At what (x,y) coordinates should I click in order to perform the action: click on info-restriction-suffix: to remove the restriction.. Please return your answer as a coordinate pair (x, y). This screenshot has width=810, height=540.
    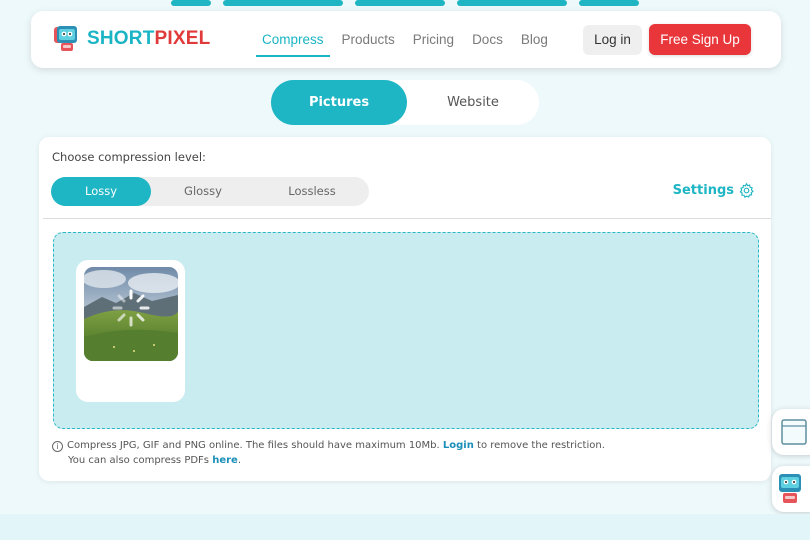
    Looking at the image, I should click on (541, 445).